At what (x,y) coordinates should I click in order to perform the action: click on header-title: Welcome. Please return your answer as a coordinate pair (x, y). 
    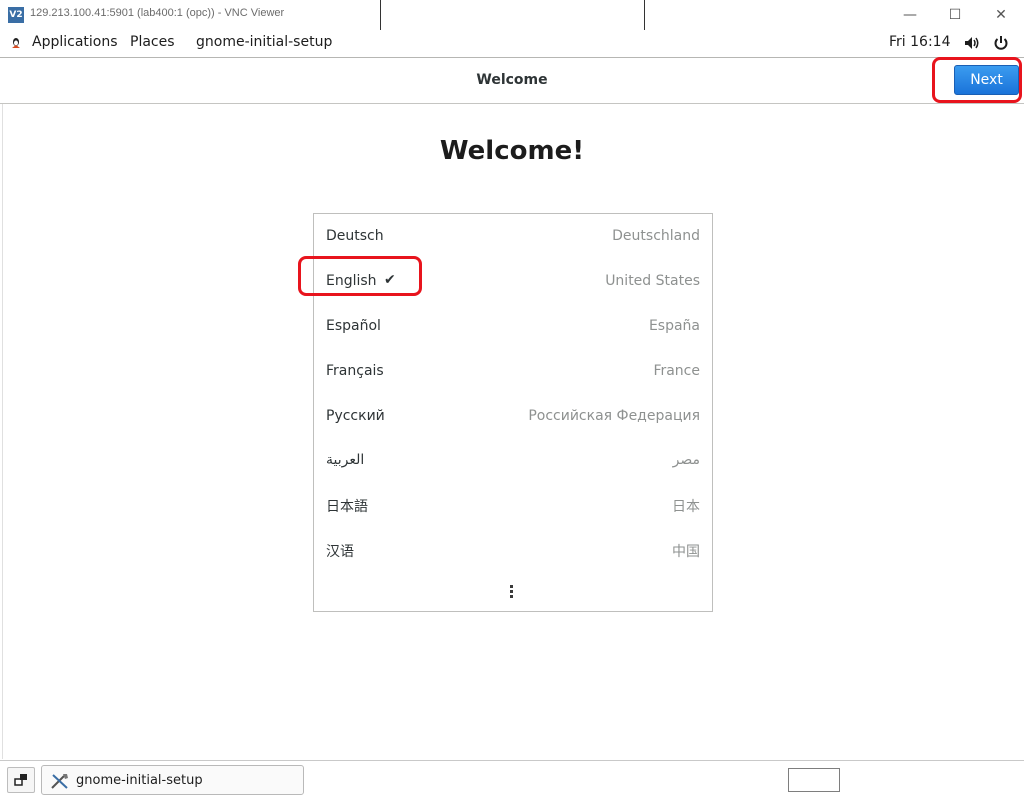
    Looking at the image, I should click on (512, 80).